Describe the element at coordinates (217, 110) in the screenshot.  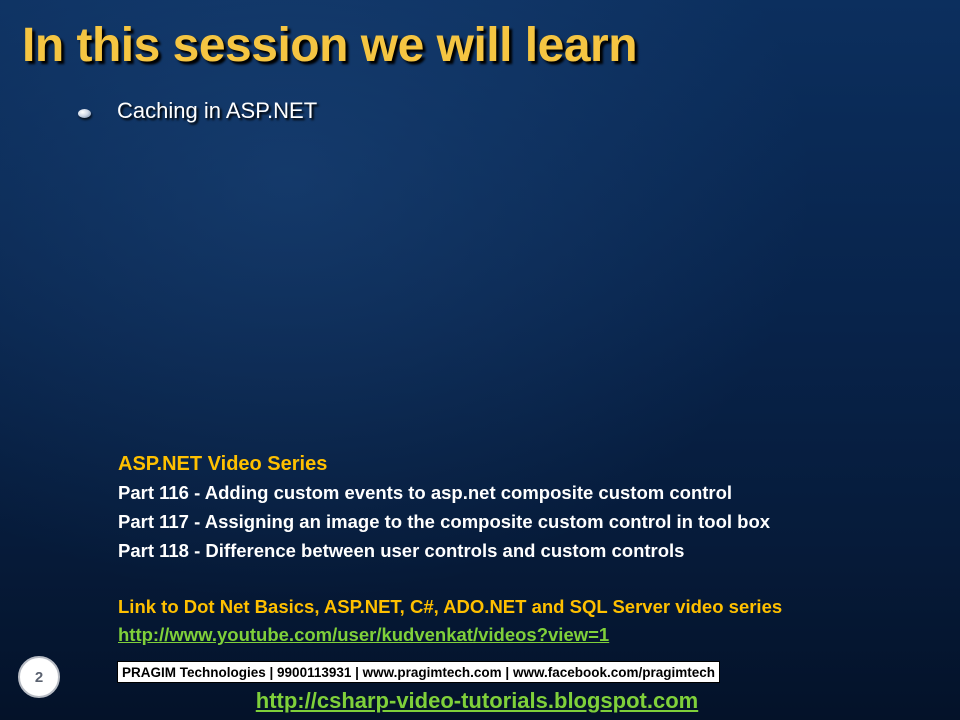
I see `bullet-text: Caching in ASP.NET` at that location.